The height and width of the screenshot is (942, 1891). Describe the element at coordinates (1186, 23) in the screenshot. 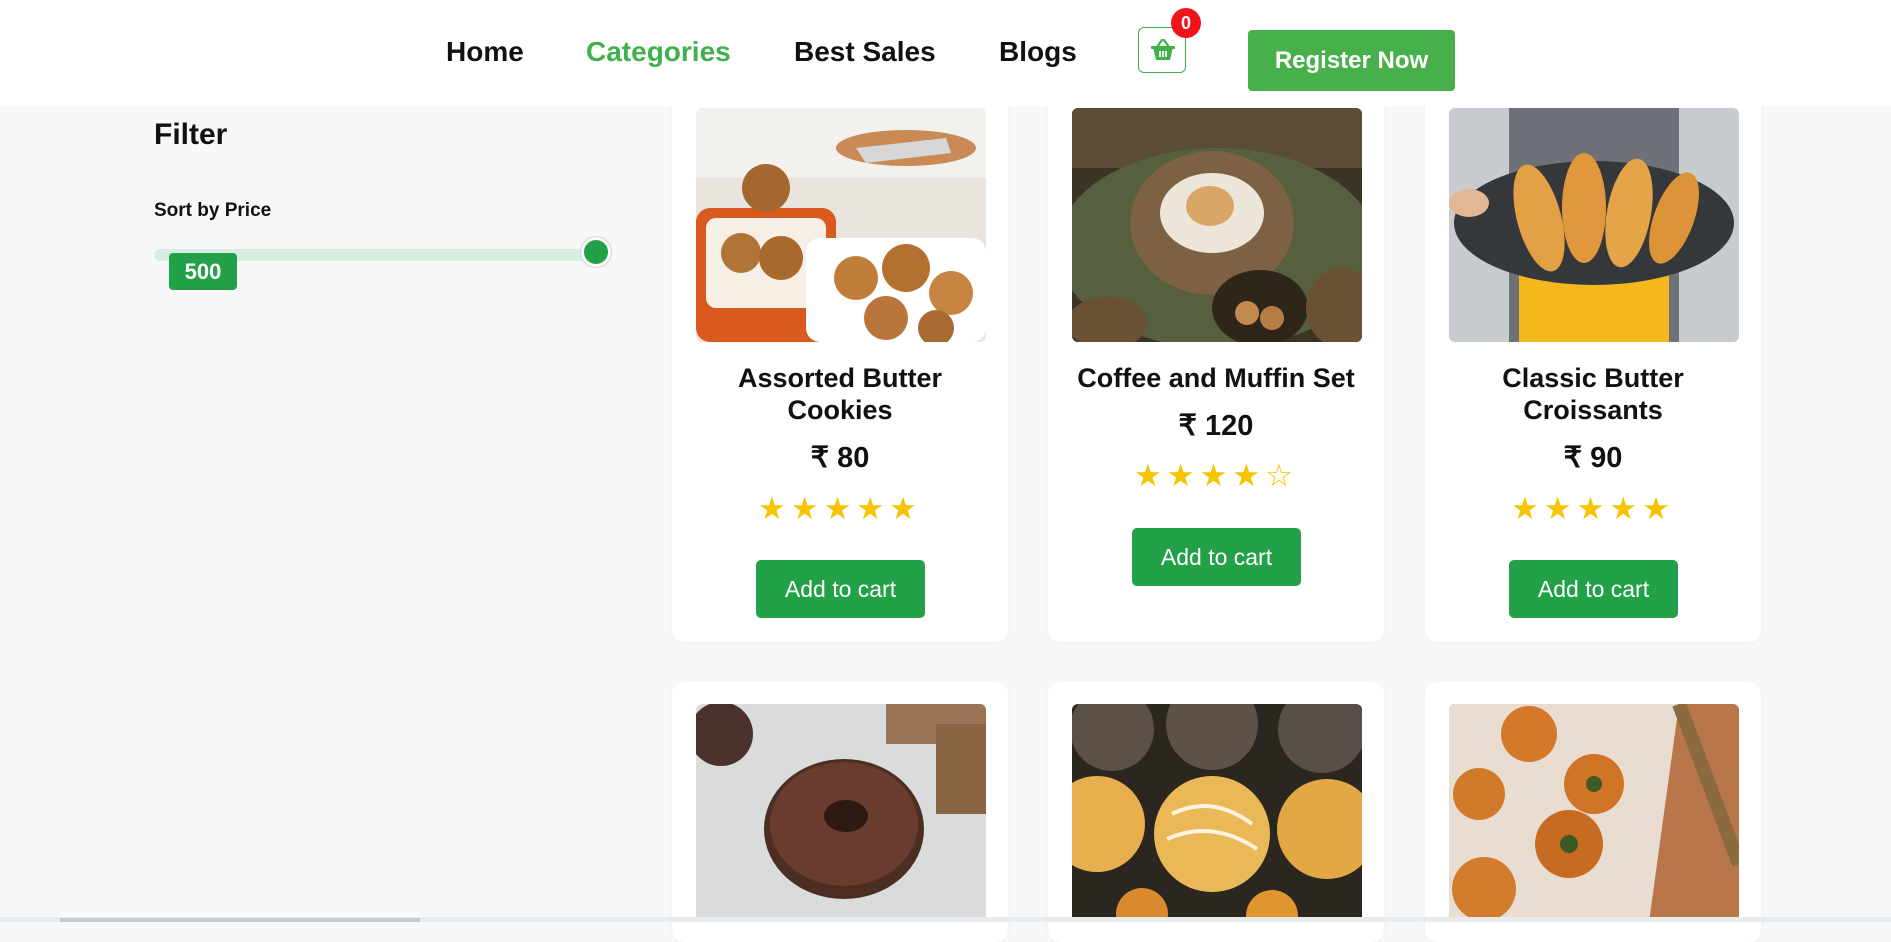

I see `cart-count-badge: 0` at that location.